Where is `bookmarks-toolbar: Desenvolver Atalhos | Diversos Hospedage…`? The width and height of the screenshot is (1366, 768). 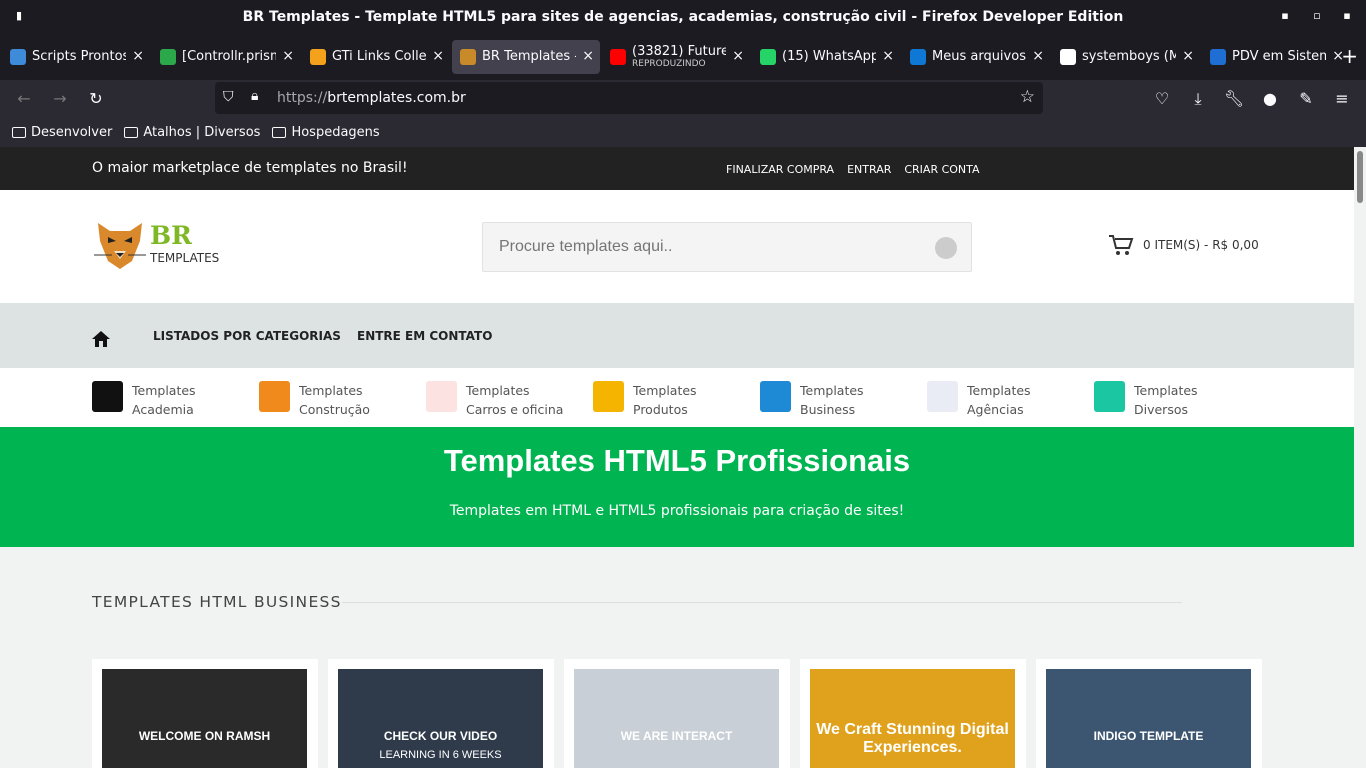 bookmarks-toolbar: Desenvolver Atalhos | Diversos Hospedage… is located at coordinates (683, 132).